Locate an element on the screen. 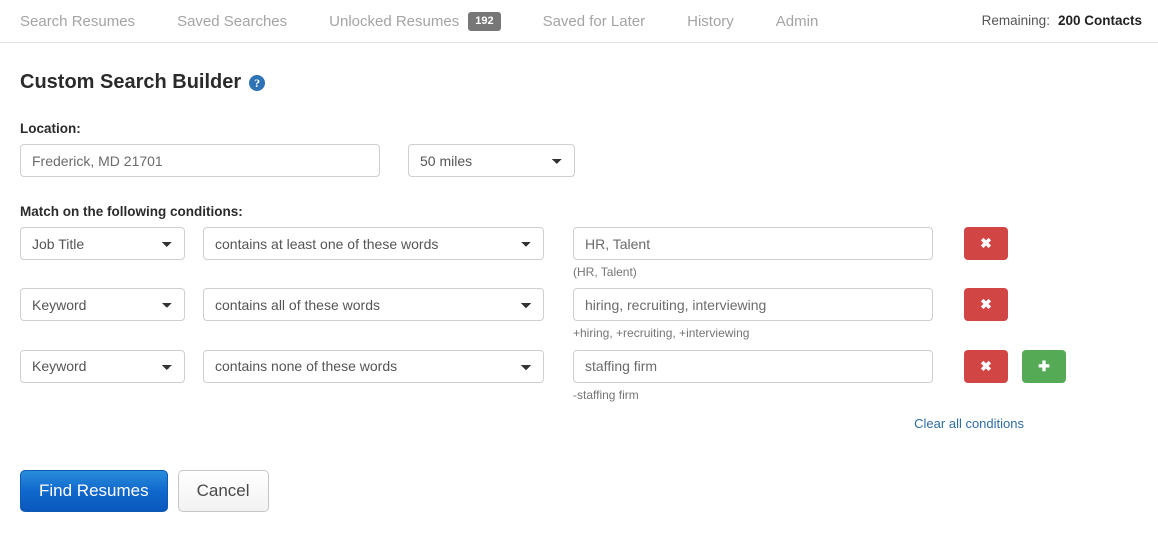  location-input is located at coordinates (200, 160).